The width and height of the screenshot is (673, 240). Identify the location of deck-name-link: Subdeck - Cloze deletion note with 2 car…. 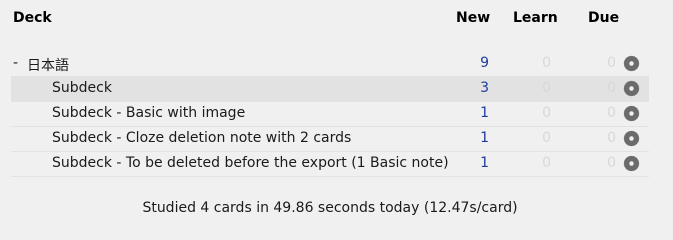
(201, 138).